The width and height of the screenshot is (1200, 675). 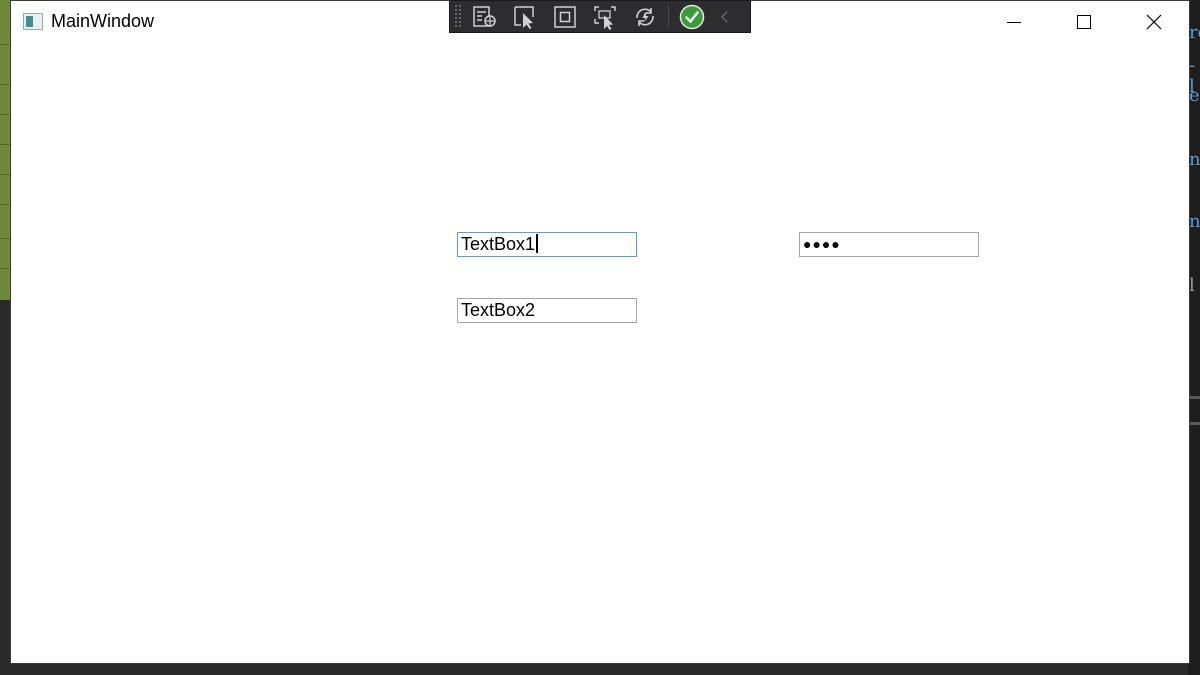 I want to click on minimize-icon, so click(x=1014, y=22).